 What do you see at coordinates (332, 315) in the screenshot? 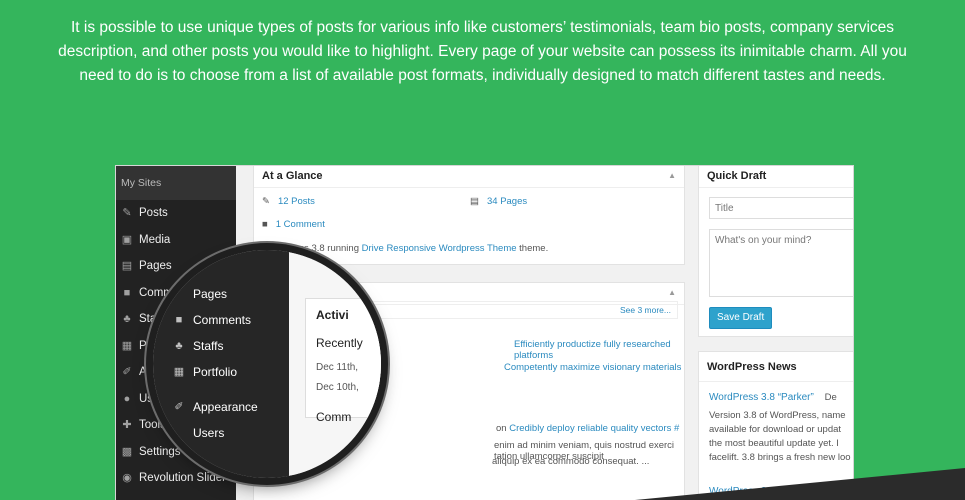
I see `magnified-activity-title: Activi` at bounding box center [332, 315].